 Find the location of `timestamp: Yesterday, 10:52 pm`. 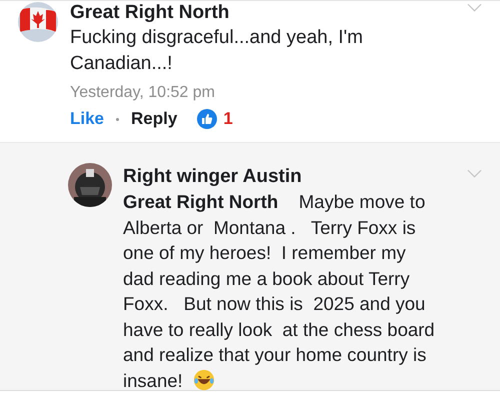

timestamp: Yesterday, 10:52 pm is located at coordinates (143, 93).